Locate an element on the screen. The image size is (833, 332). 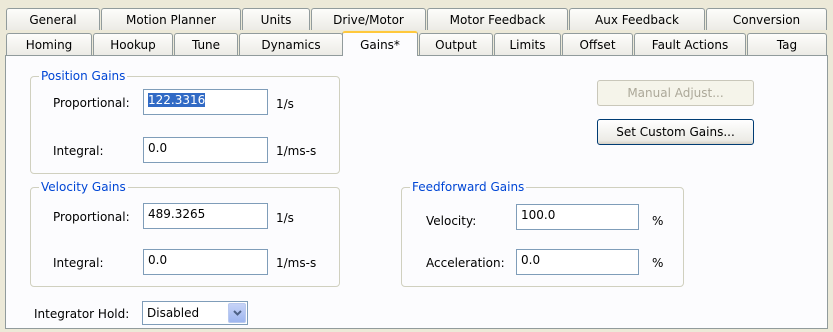
tab-units: Units is located at coordinates (276, 19).